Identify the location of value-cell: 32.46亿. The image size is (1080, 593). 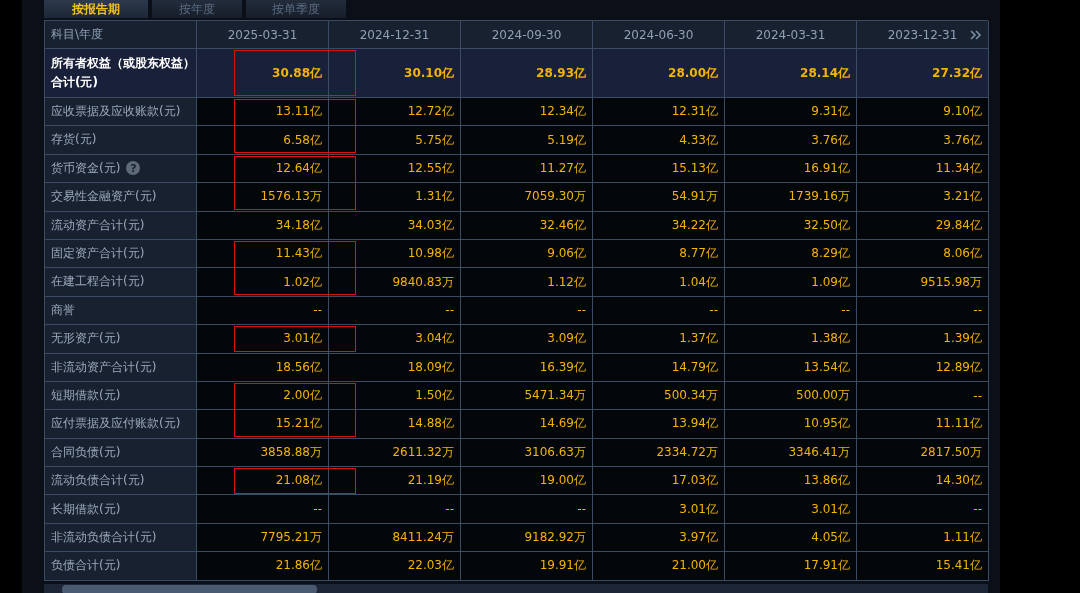
(527, 225).